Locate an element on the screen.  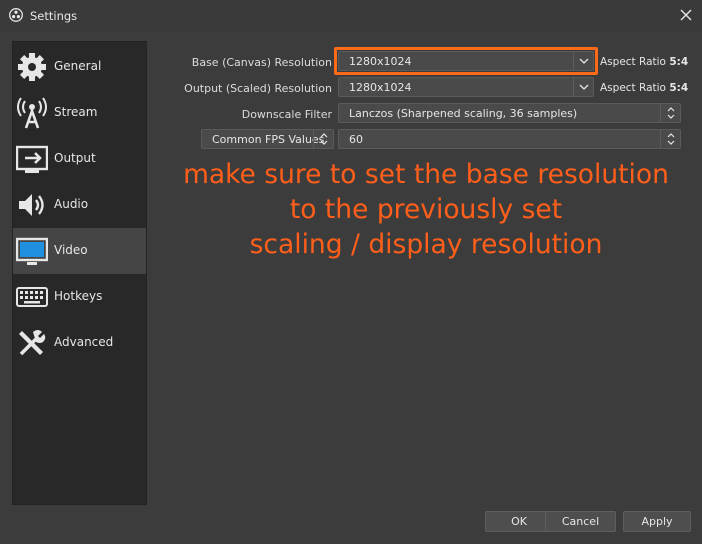
window-title: Settings is located at coordinates (54, 16).